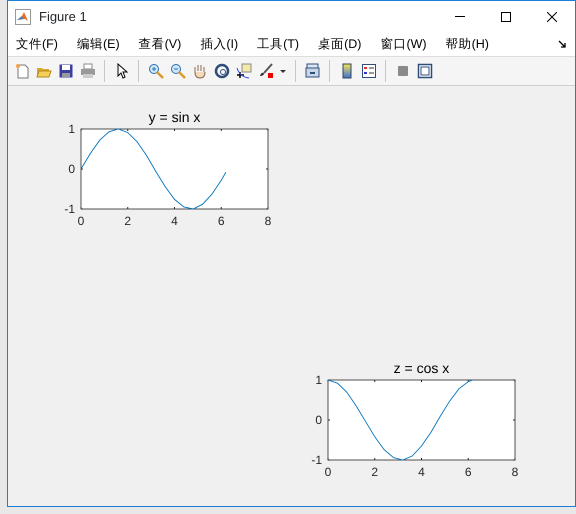  Describe the element at coordinates (63, 17) in the screenshot. I see `window-title: Figure 1` at that location.